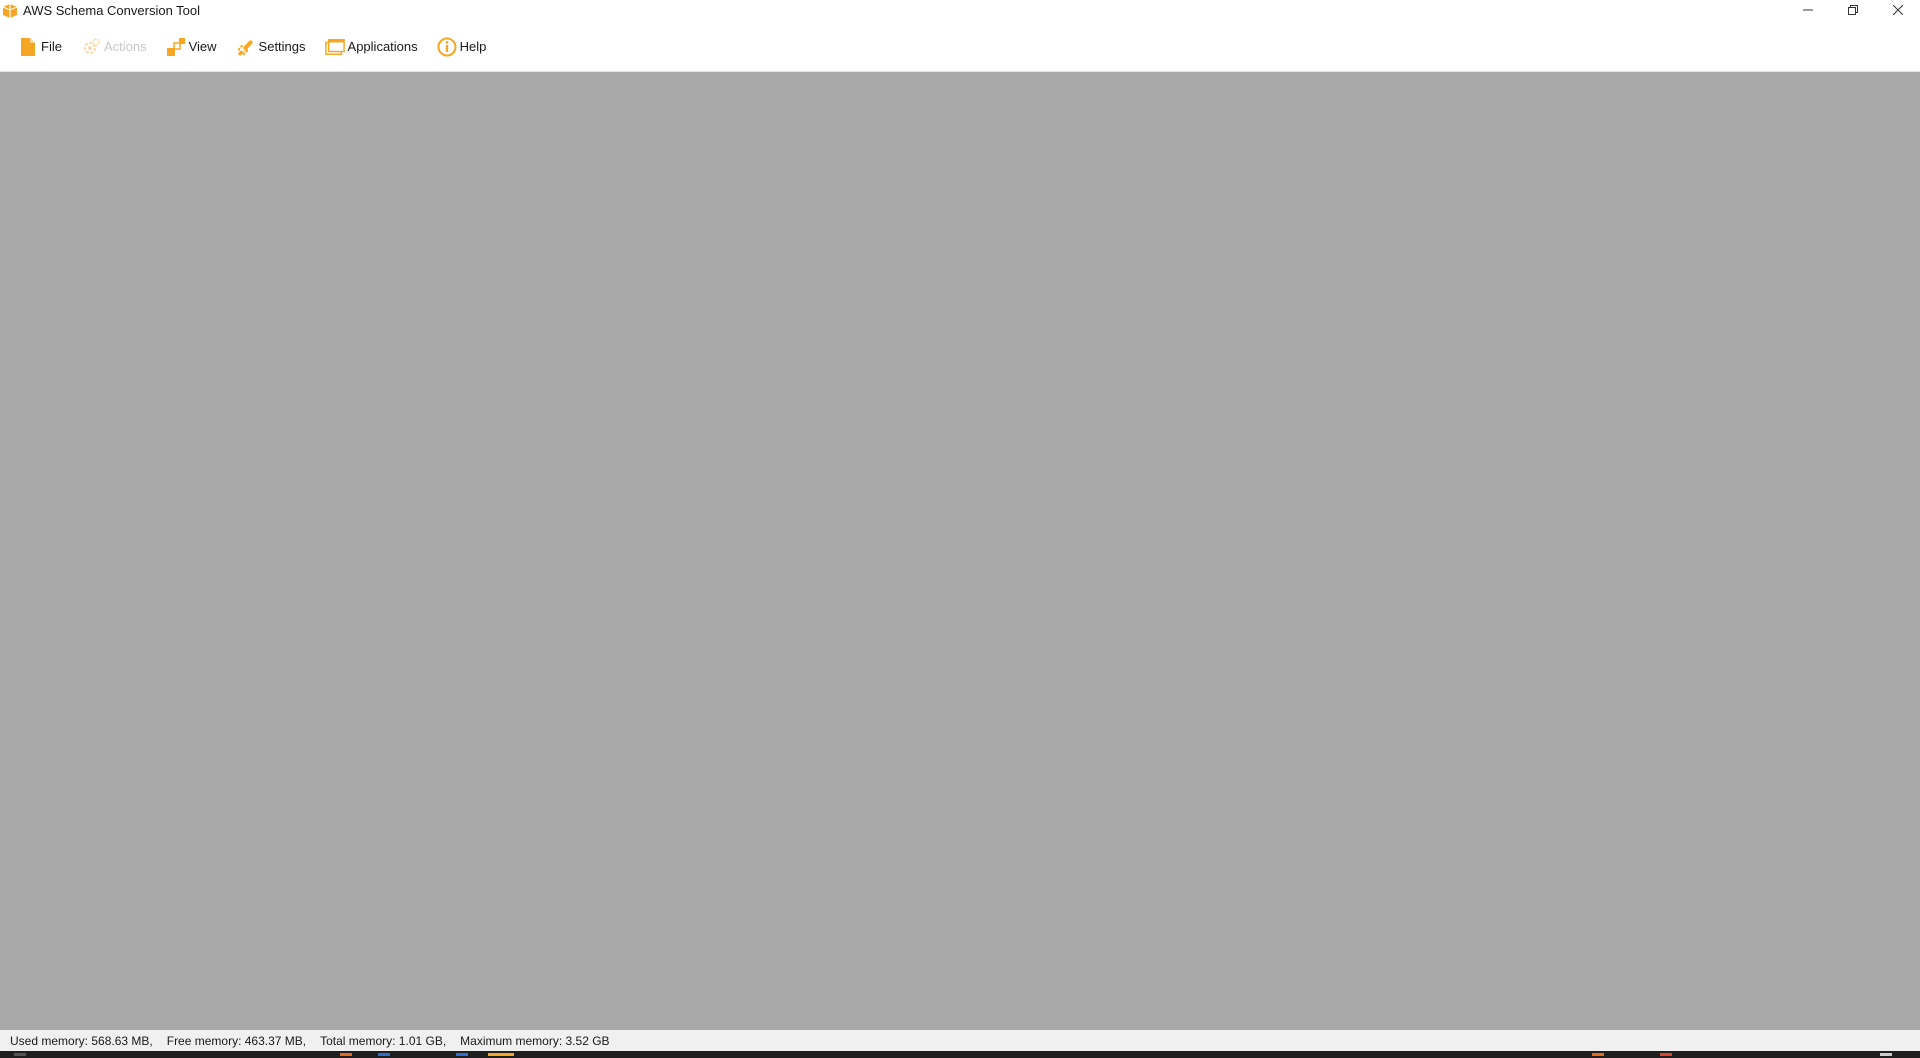 This screenshot has width=1920, height=1058. I want to click on menu-applications: Applications, so click(371, 47).